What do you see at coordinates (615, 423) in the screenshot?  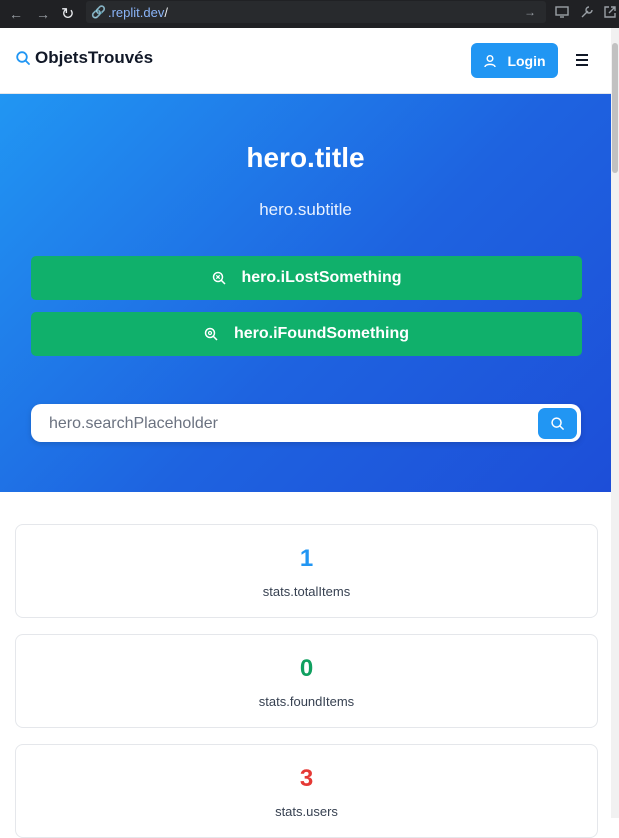 I see `page-scrollbar` at bounding box center [615, 423].